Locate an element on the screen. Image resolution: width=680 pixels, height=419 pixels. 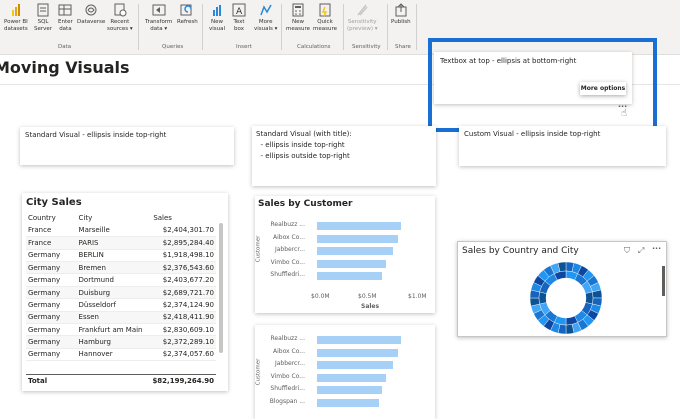
table-row: Germany Düsseldorf $2,374,124.90 is located at coordinates (121, 305).